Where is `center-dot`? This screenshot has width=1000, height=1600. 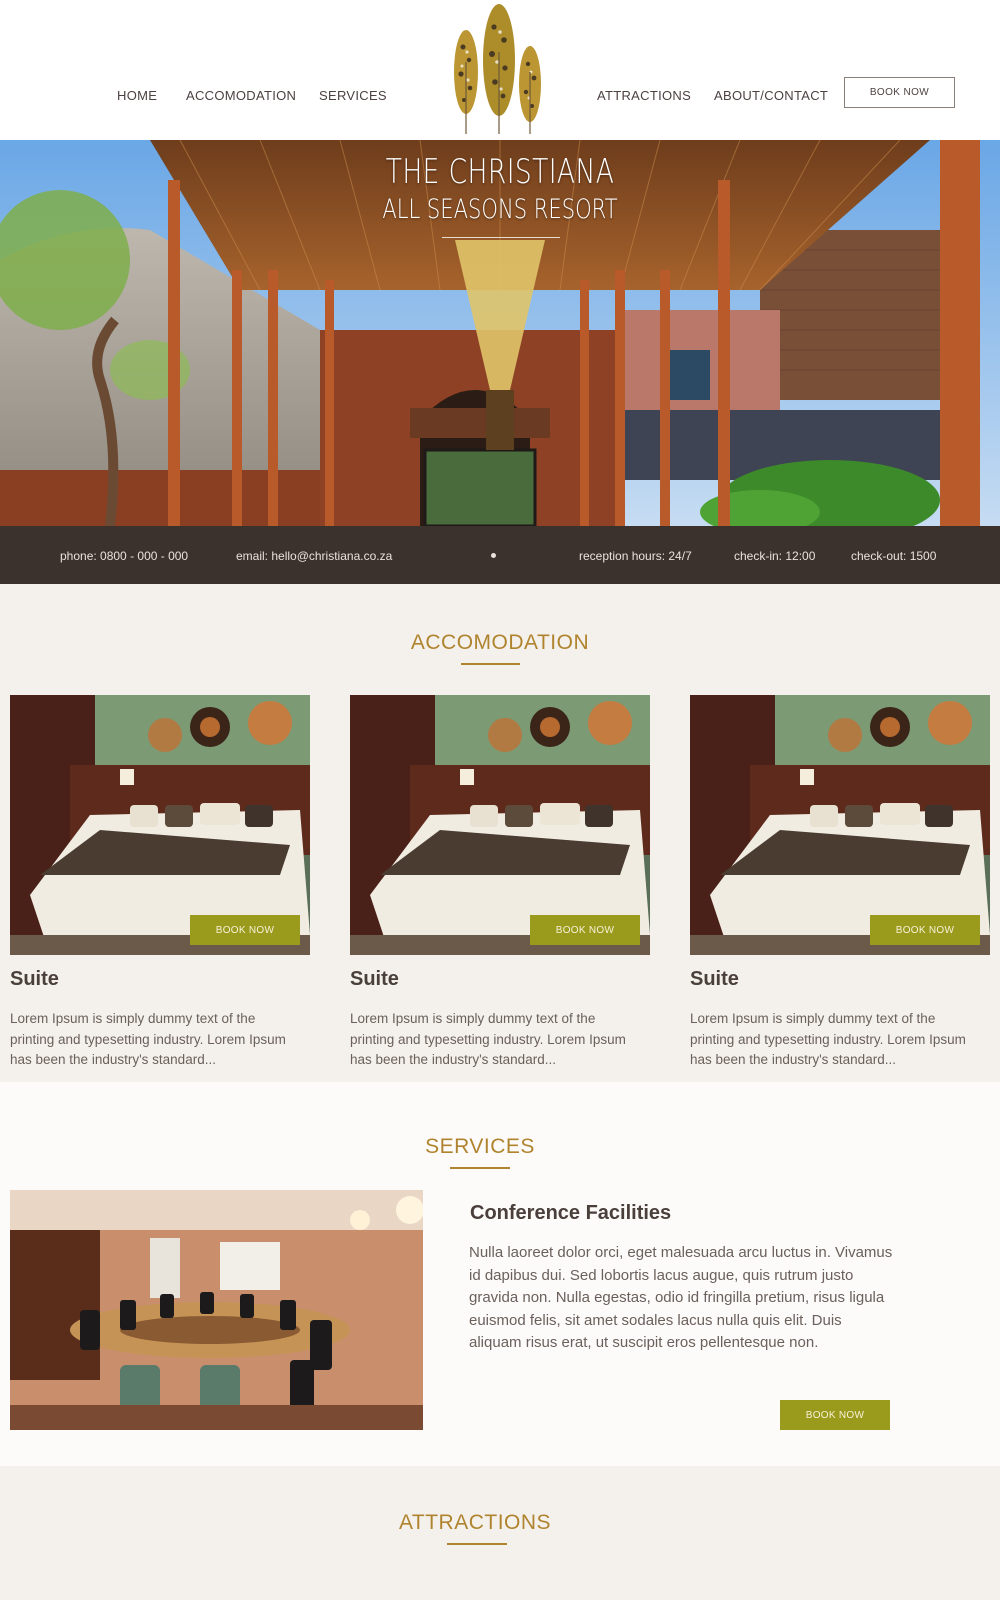 center-dot is located at coordinates (493, 555).